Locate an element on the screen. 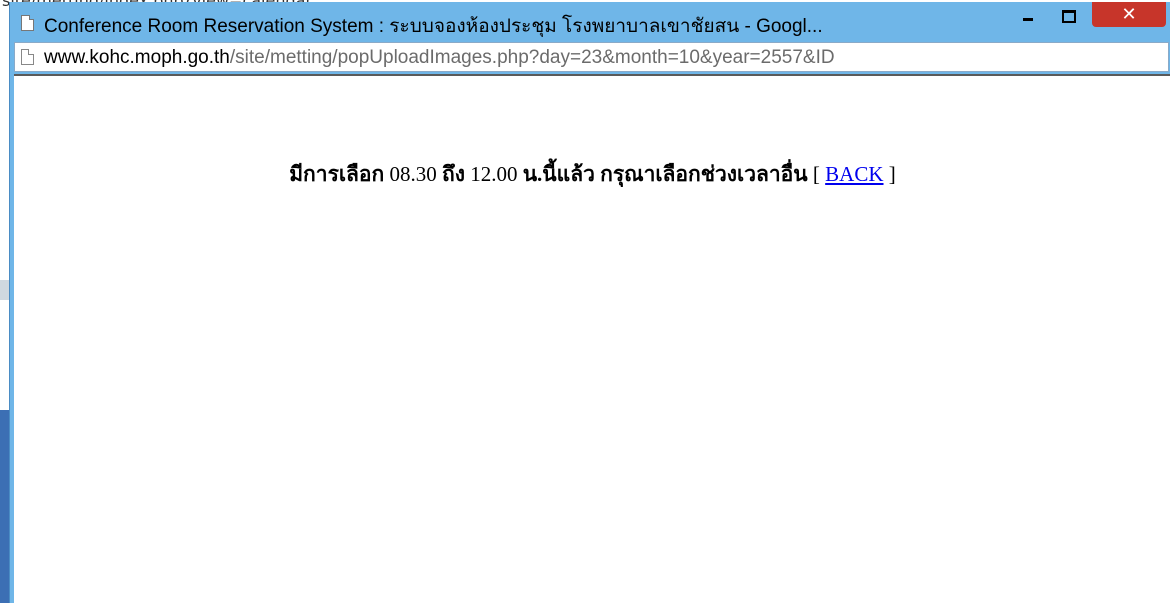  message-part3: น.นี้แล้ว กรุณาเลือกช่วงเวลาอื่น is located at coordinates (665, 174).